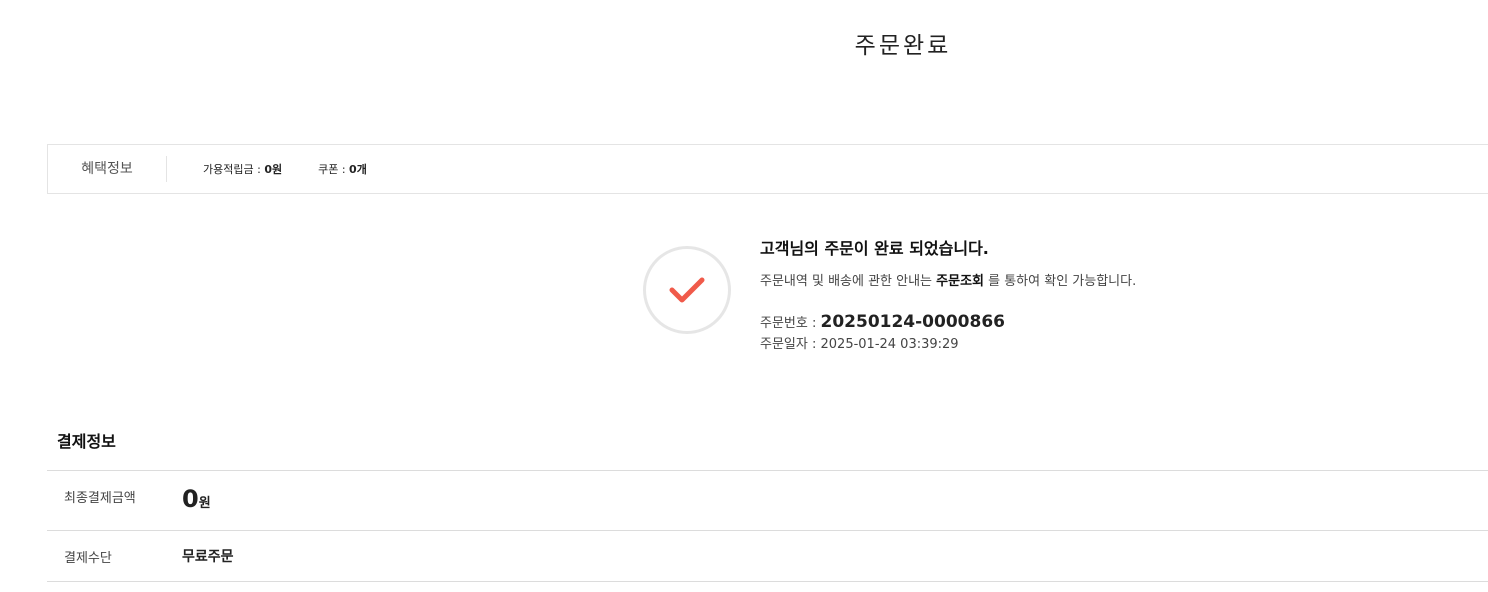 This screenshot has height=592, width=1488. Describe the element at coordinates (1060, 281) in the screenshot. I see `description-text-end: 를 통하여 확인 가능합니다.` at that location.